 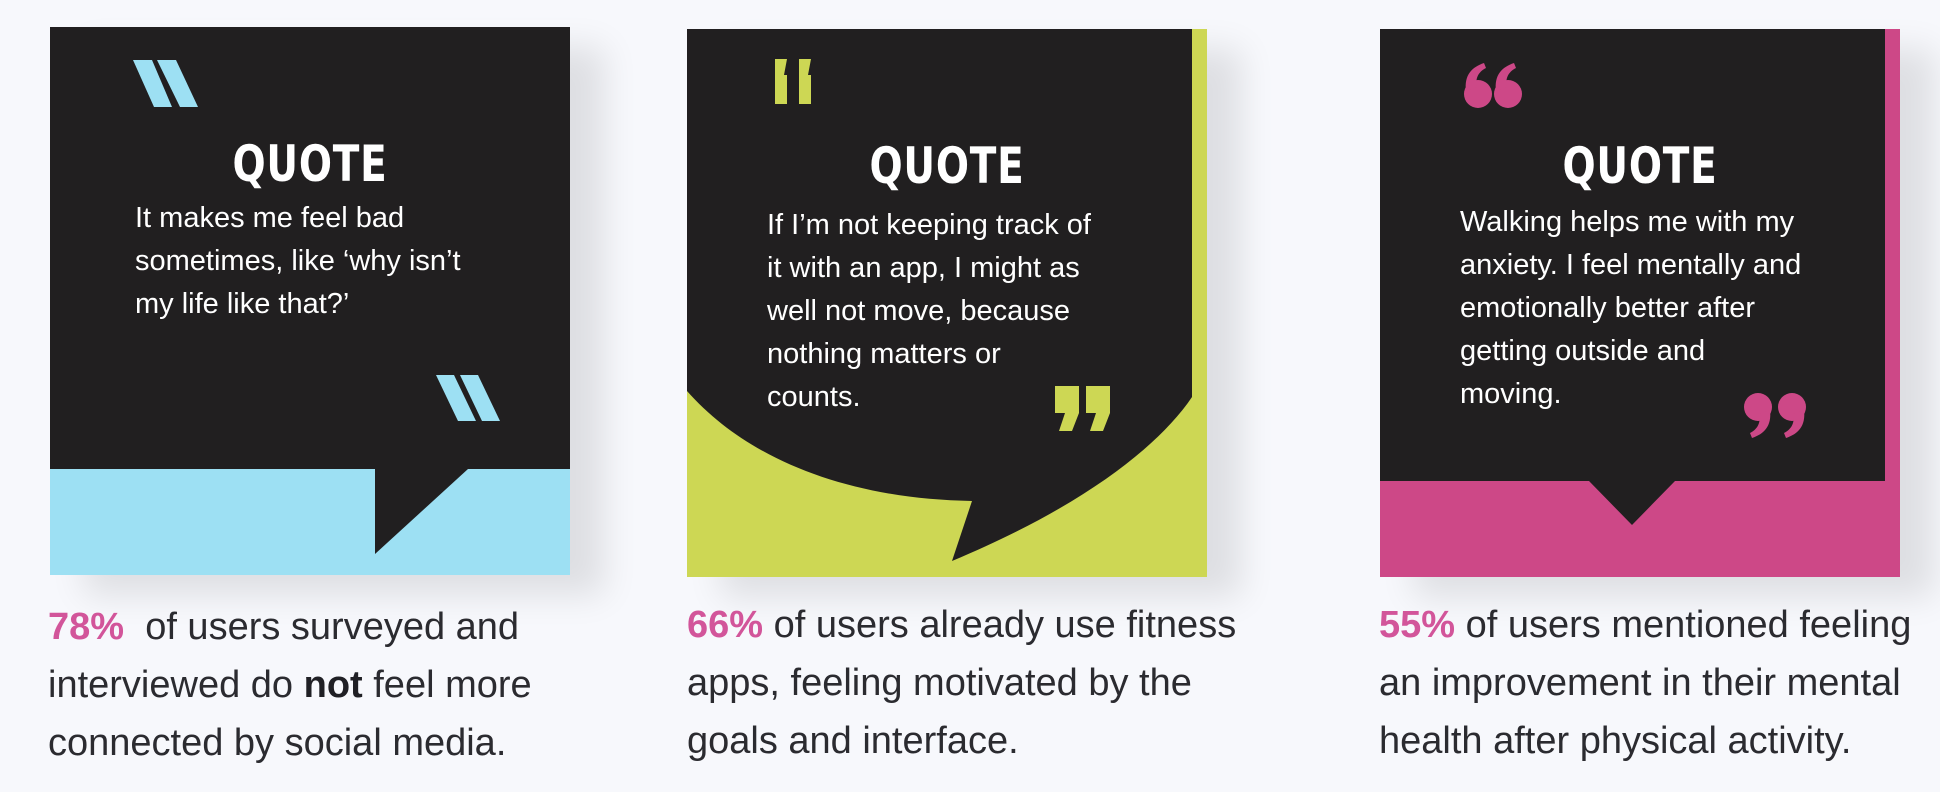 What do you see at coordinates (270, 218) in the screenshot?
I see `quote-line: It makes me feel bad` at bounding box center [270, 218].